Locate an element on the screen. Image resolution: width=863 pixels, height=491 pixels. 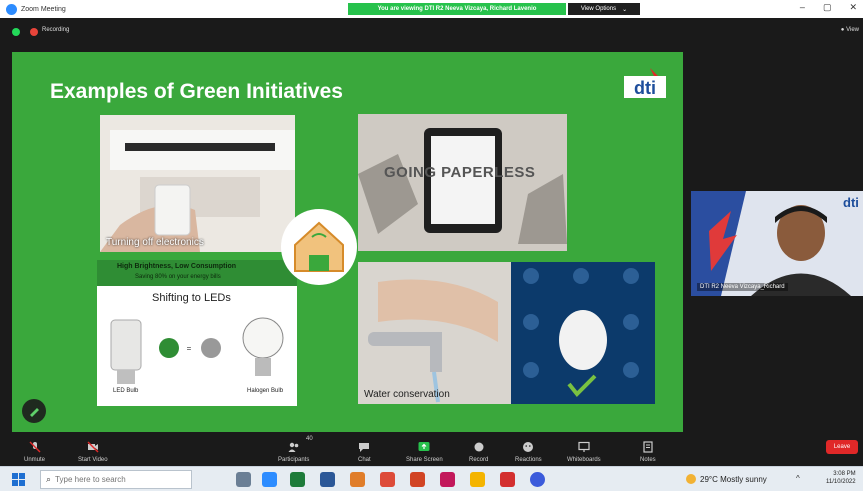
notes-button: Notes is located at coordinates (648, 449).